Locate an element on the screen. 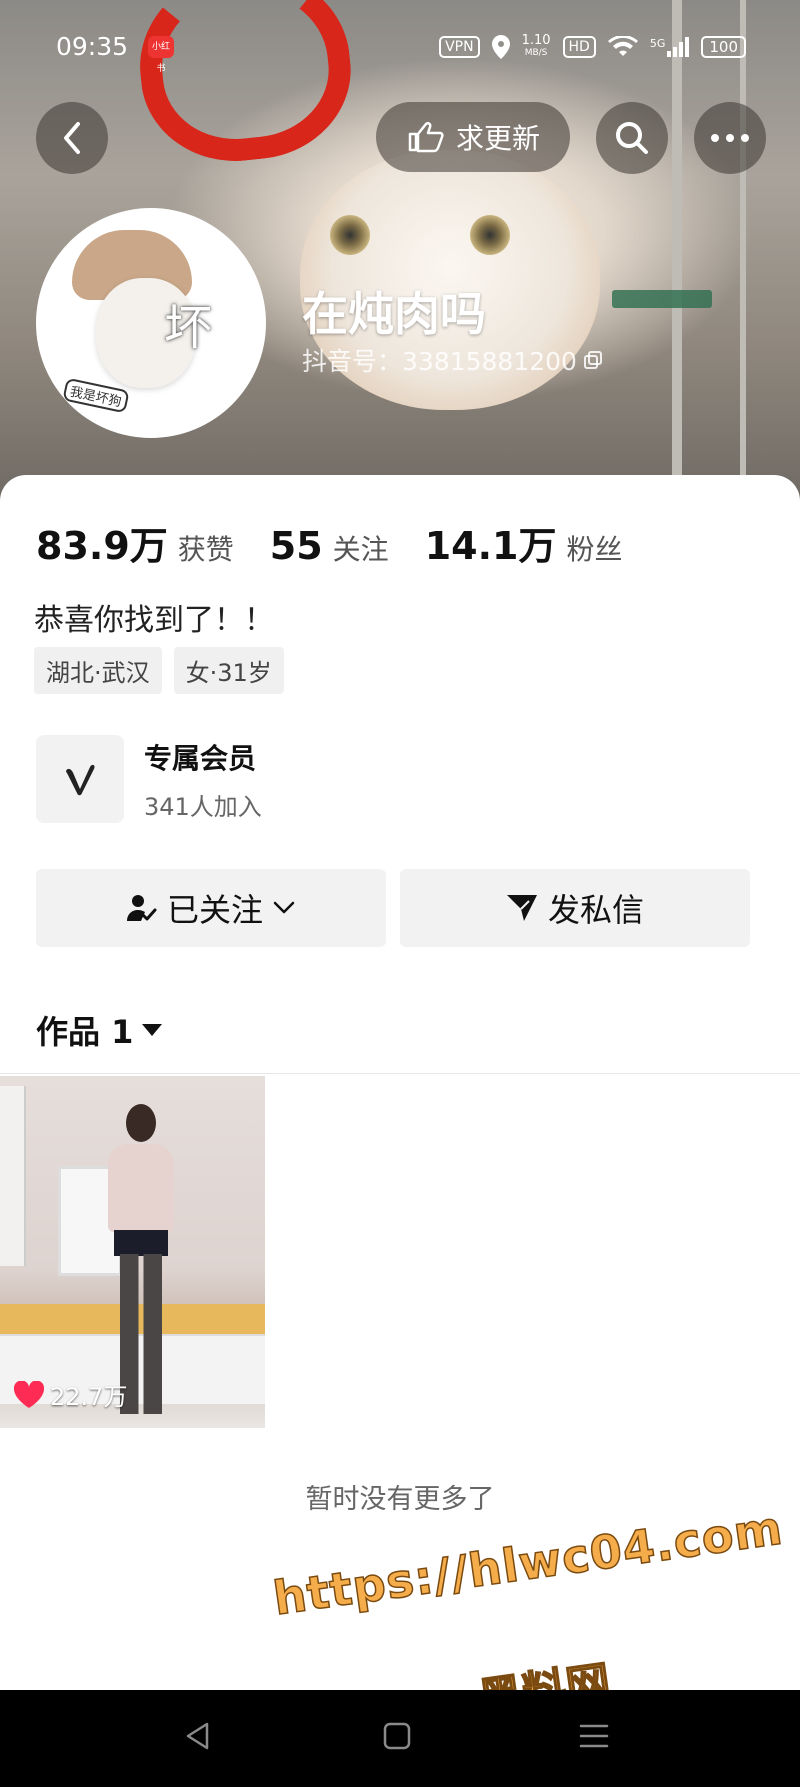  more-button is located at coordinates (730, 138).